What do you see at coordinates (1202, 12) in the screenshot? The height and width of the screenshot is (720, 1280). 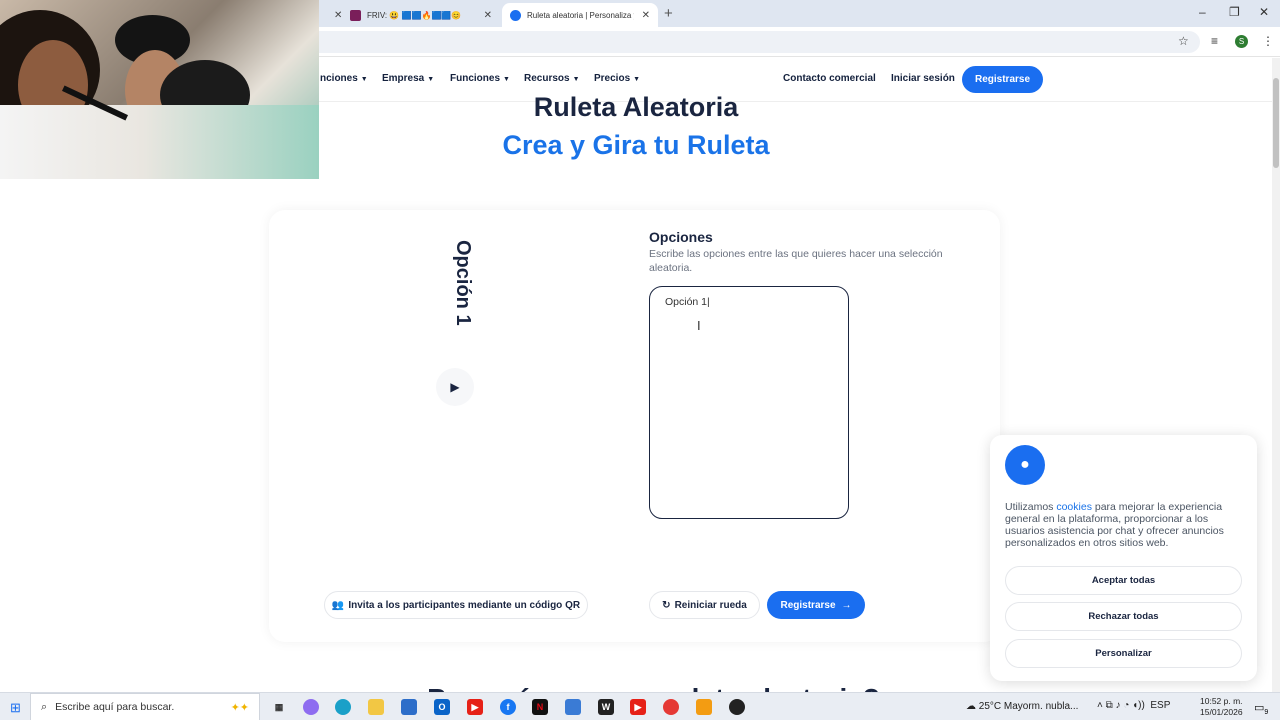 I see `minimize-button: –` at bounding box center [1202, 12].